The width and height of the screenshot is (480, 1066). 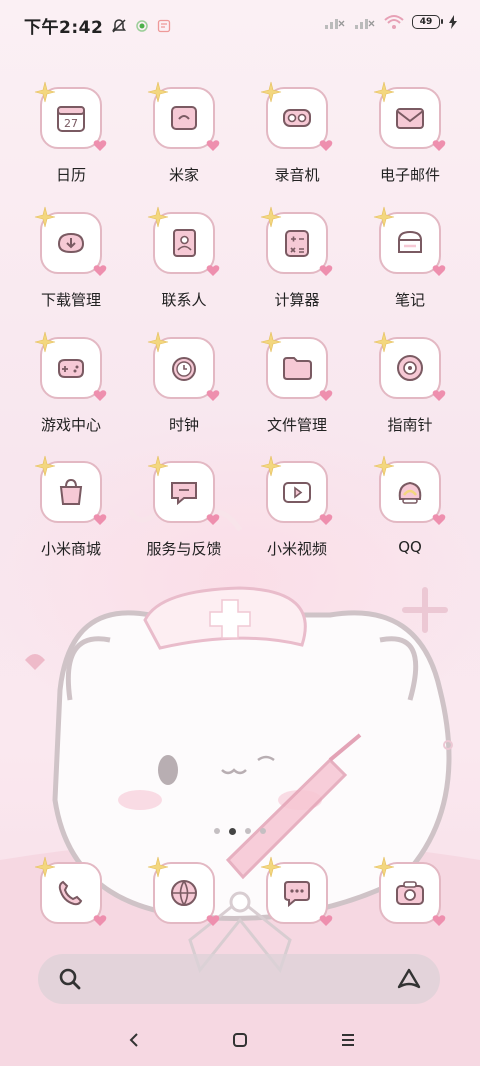 I want to click on app-mail: 电子邮件, so click(x=410, y=133).